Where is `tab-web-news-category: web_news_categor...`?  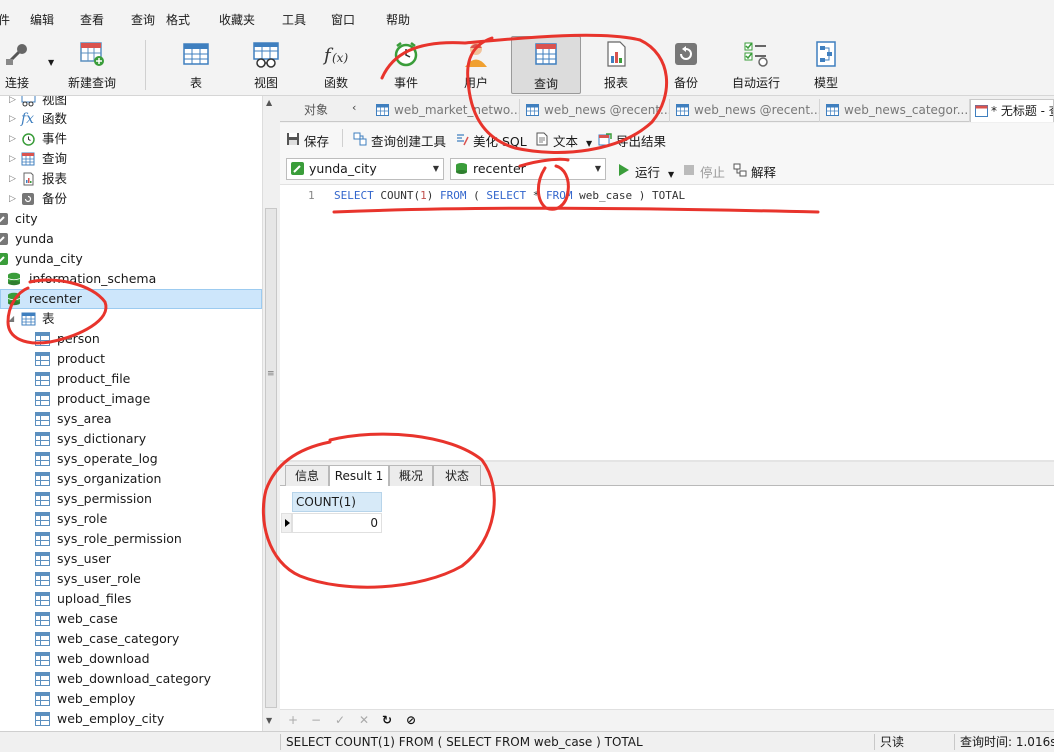 tab-web-news-category: web_news_categor... is located at coordinates (895, 110).